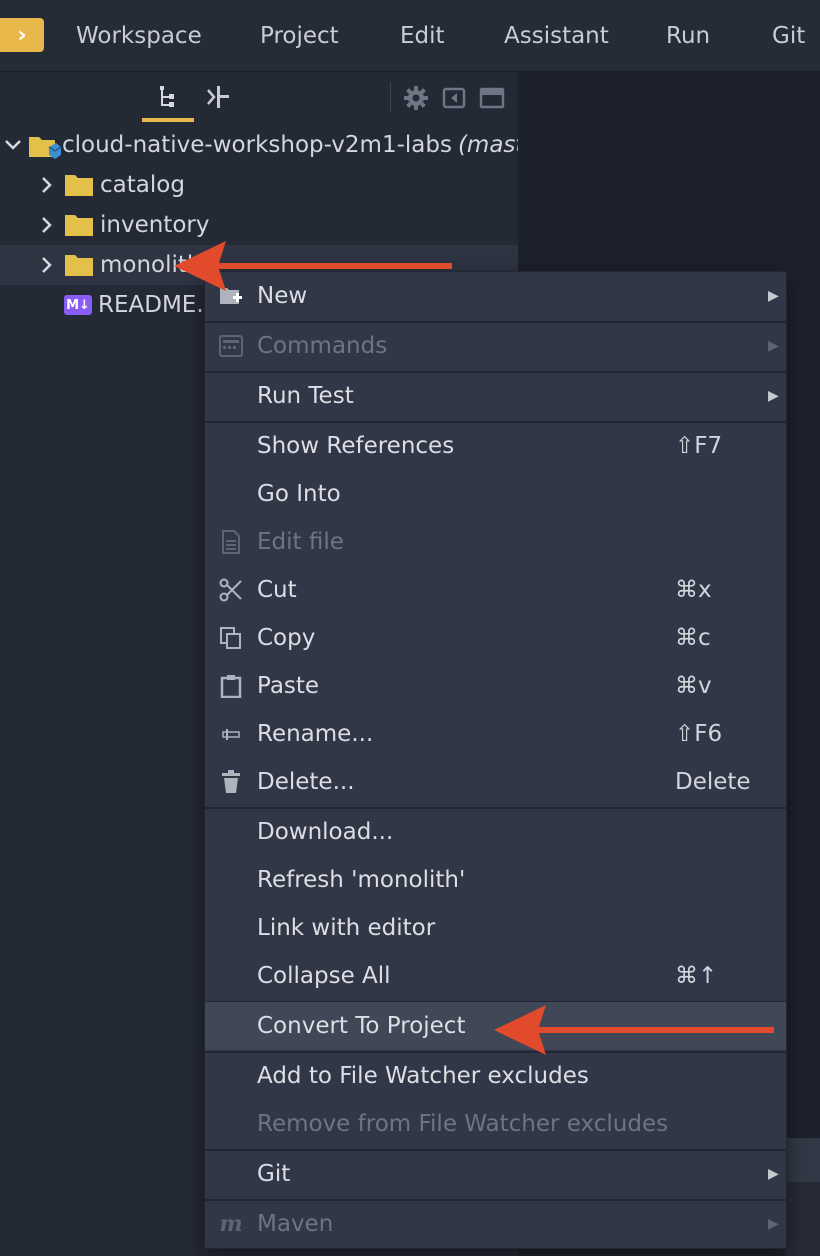  Describe the element at coordinates (282, 296) in the screenshot. I see `menu-item-label: New` at that location.